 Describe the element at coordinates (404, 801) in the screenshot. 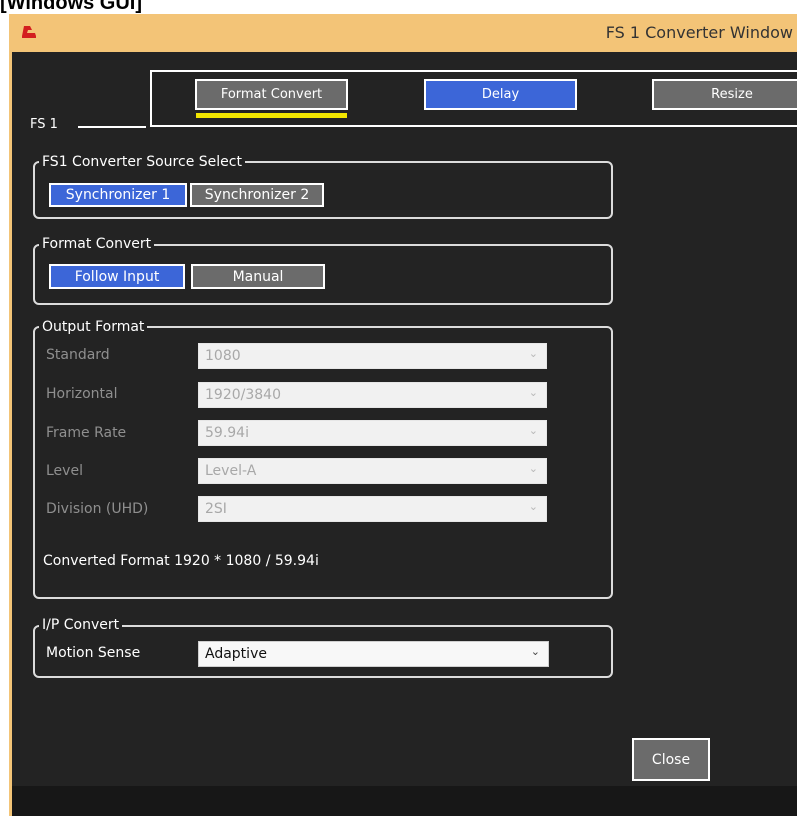

I see `footer-strip` at that location.